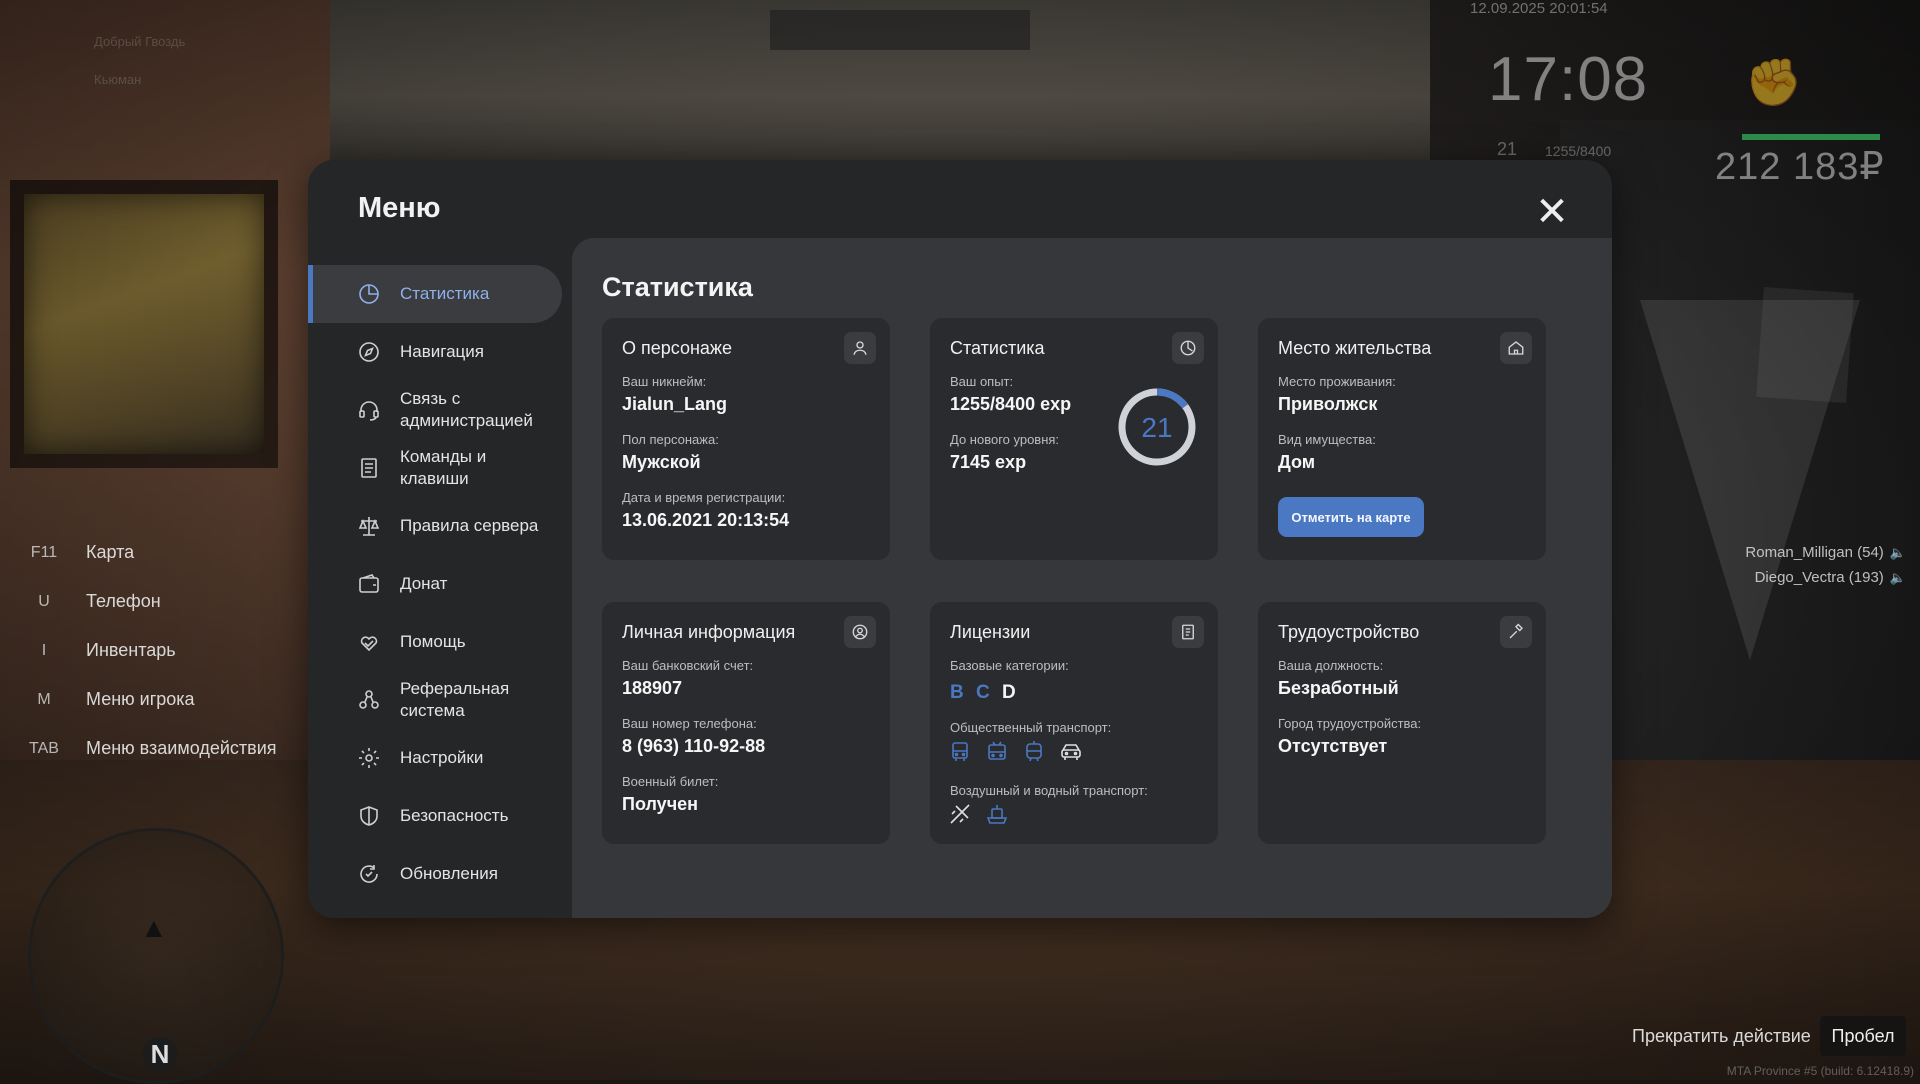 The width and height of the screenshot is (1920, 1084). Describe the element at coordinates (1516, 348) in the screenshot. I see `home-icon` at that location.